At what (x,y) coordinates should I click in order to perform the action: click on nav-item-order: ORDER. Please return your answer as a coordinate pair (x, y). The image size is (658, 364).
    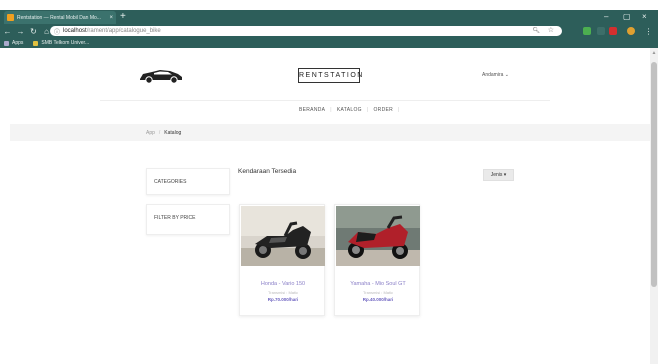
    Looking at the image, I should click on (383, 110).